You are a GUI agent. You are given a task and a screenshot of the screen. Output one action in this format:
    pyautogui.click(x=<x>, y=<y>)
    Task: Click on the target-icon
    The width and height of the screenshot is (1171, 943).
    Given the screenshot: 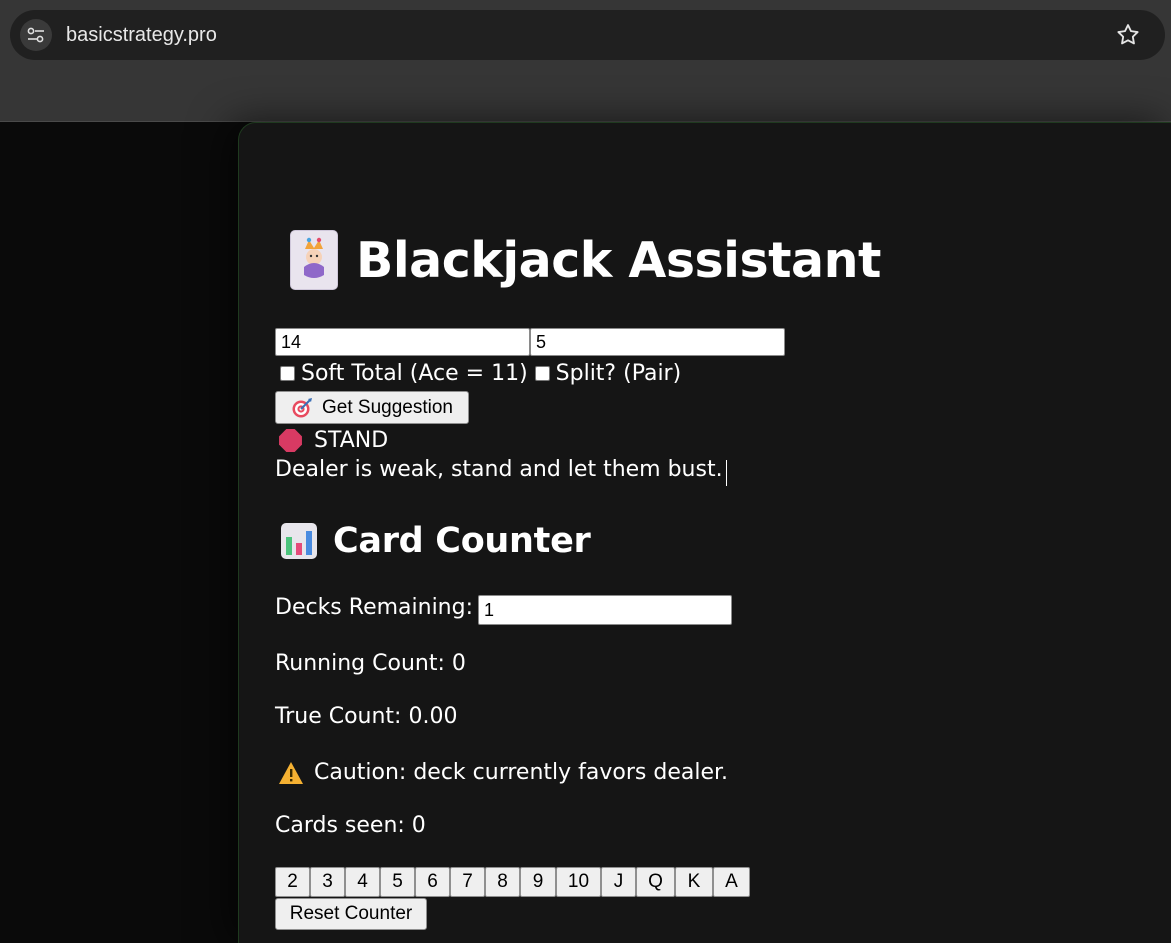 What is the action you would take?
    pyautogui.click(x=302, y=407)
    